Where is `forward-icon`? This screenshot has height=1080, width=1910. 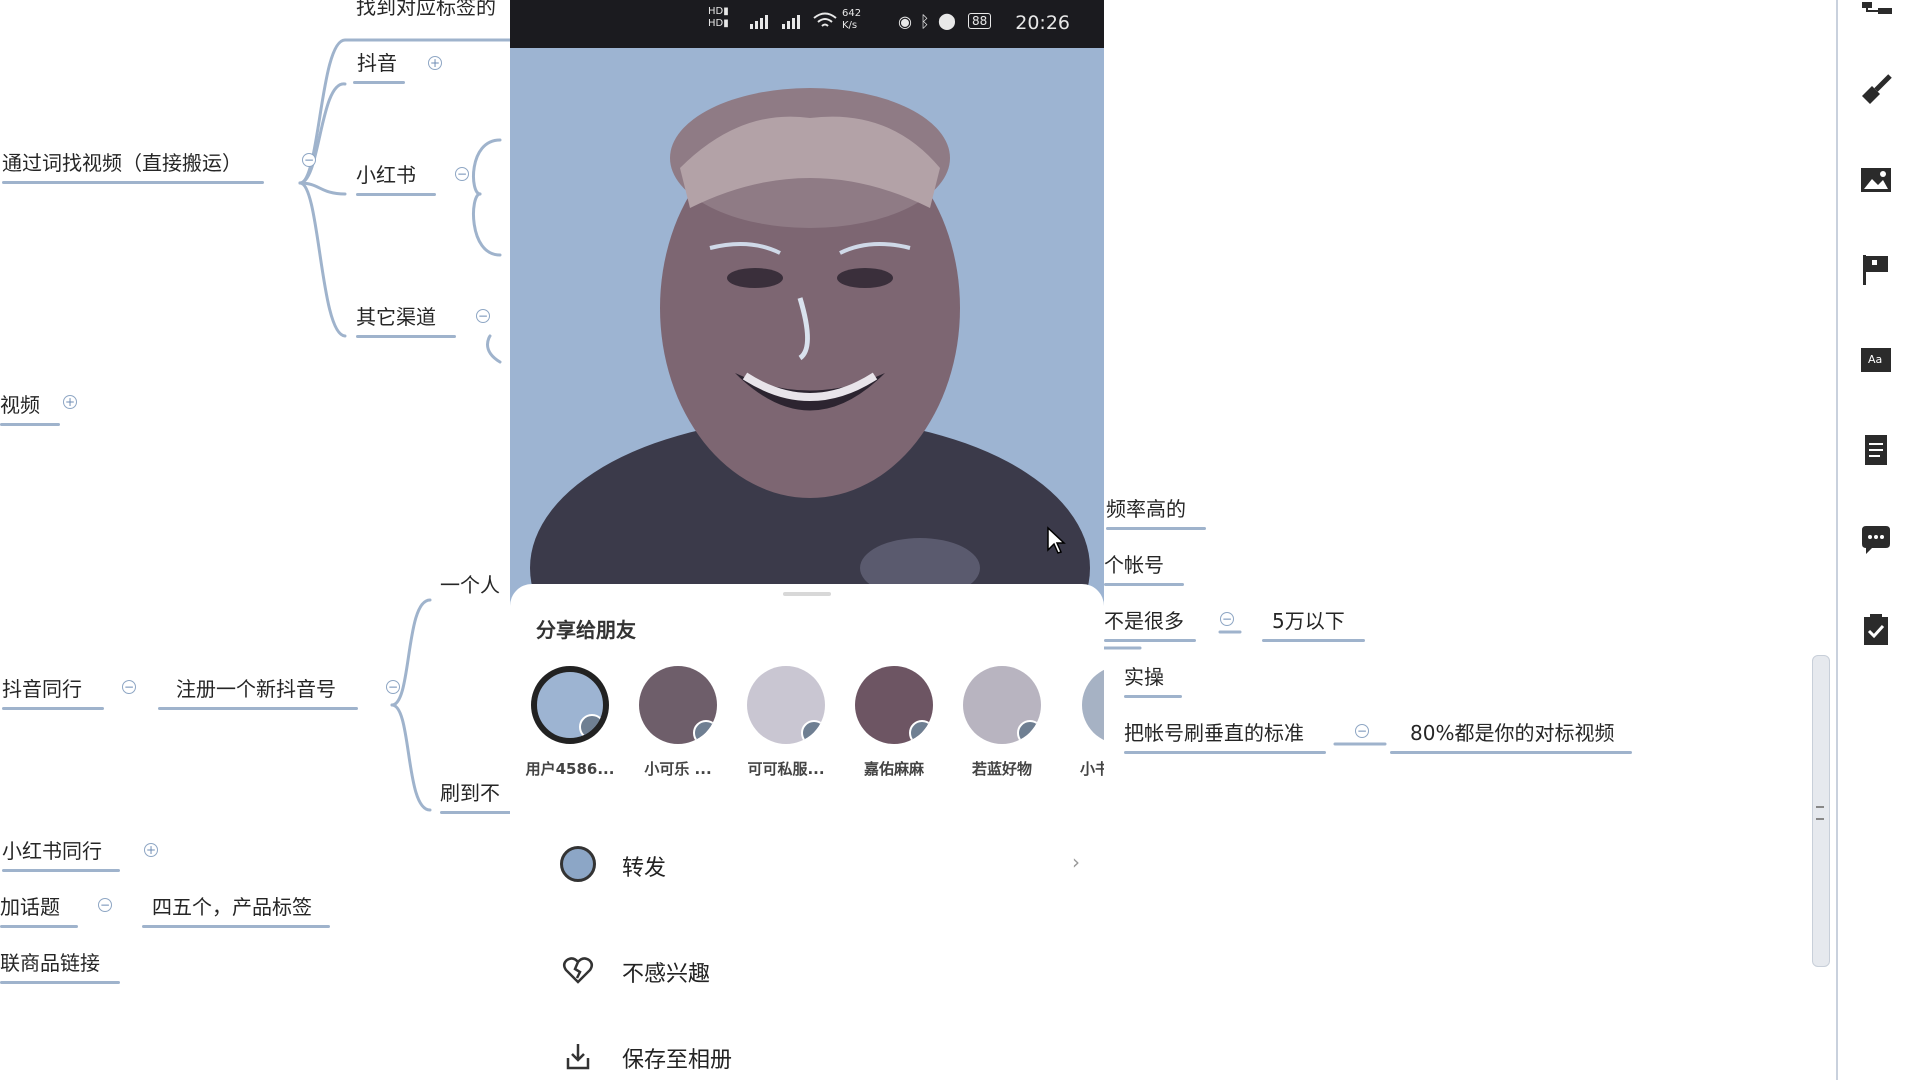
forward-icon is located at coordinates (578, 864).